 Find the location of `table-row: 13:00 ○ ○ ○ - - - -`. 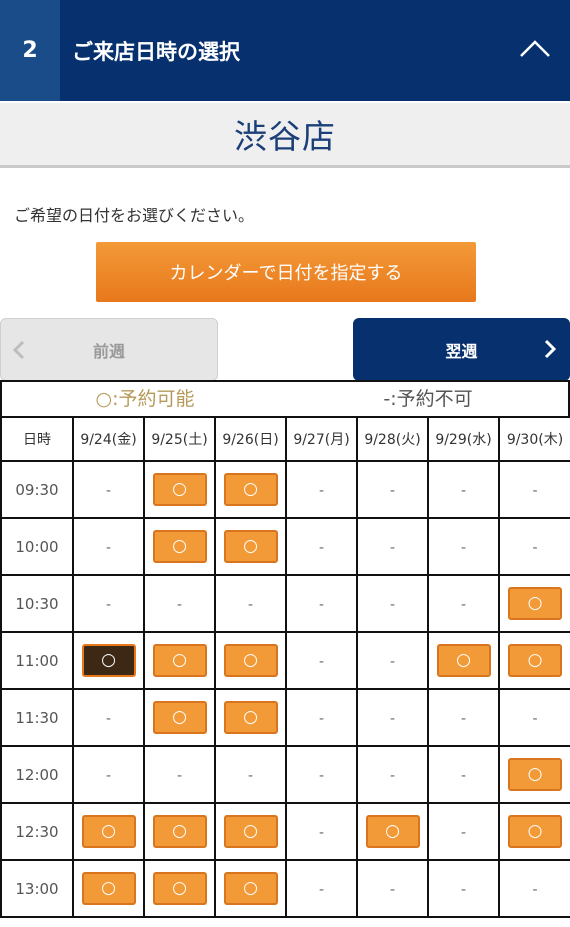

table-row: 13:00 ○ ○ ○ - - - - is located at coordinates (285, 888).